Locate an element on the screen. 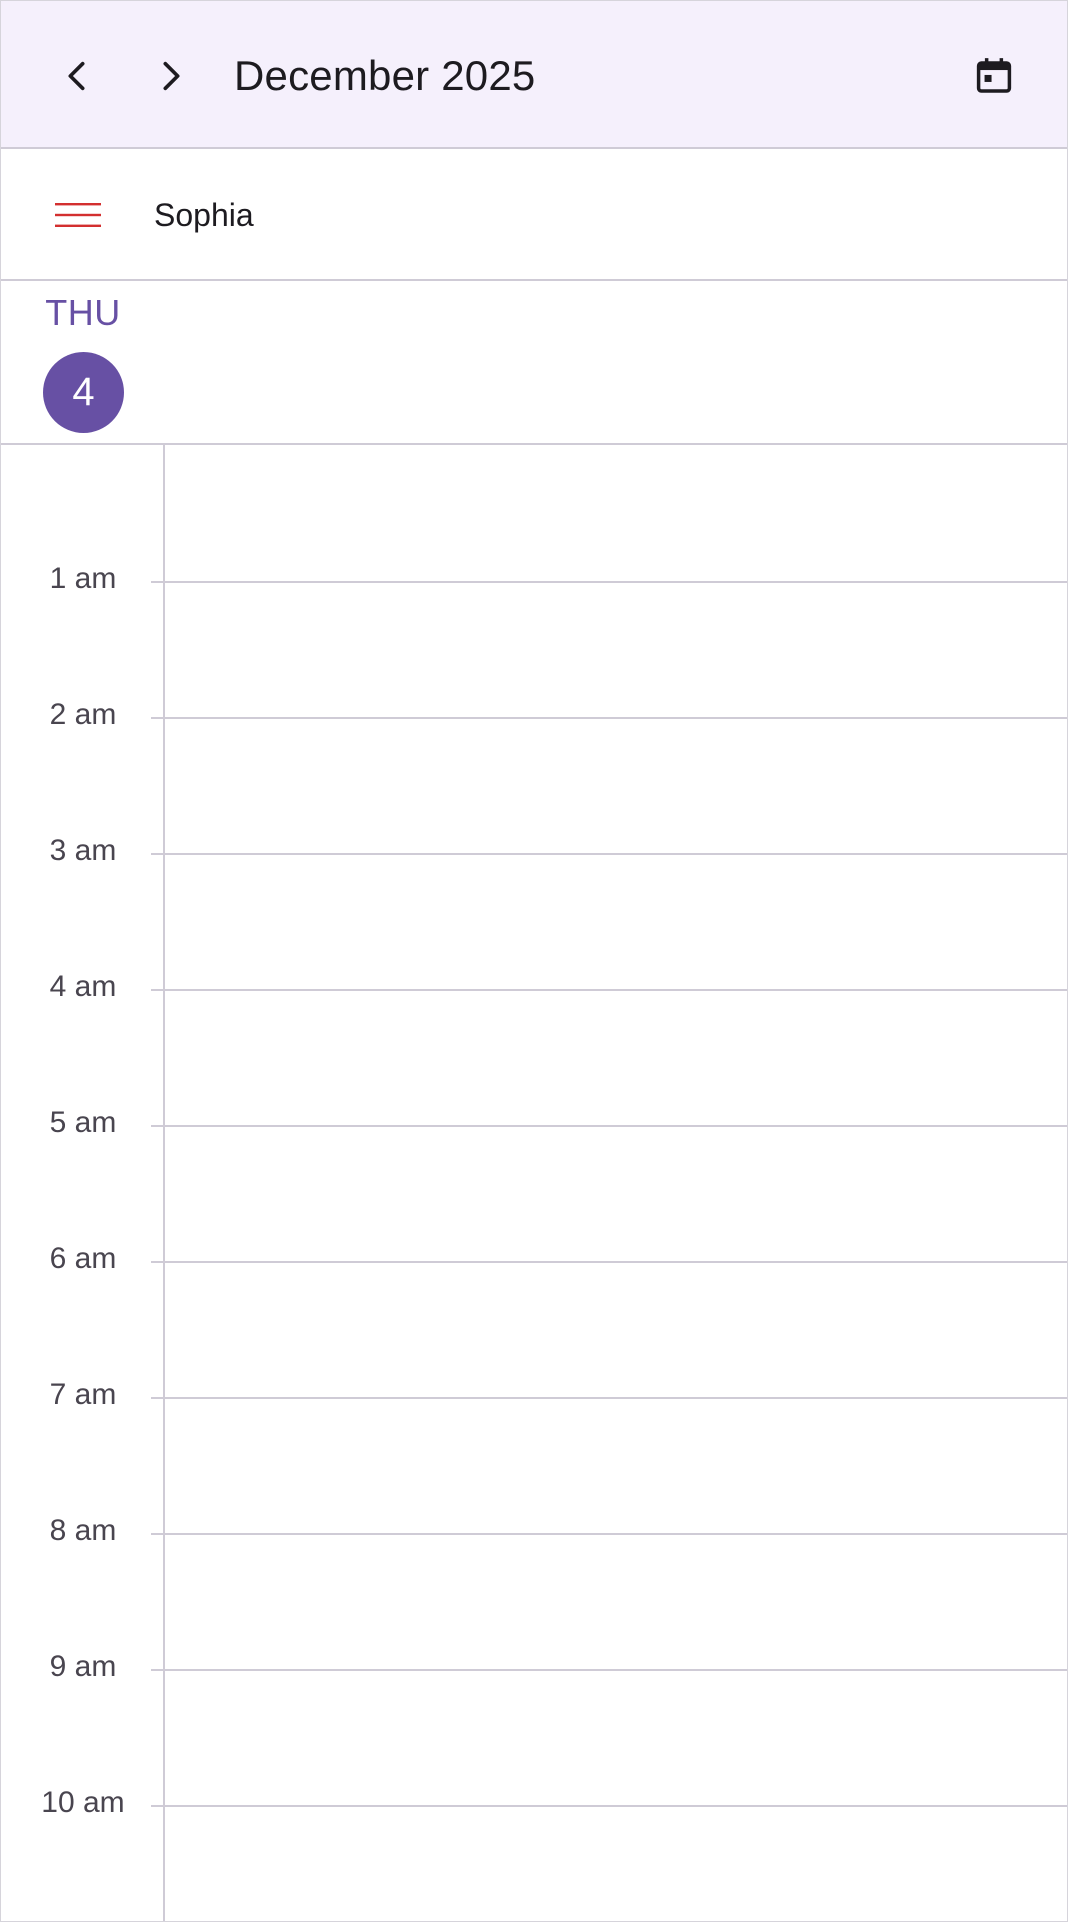 The image size is (1068, 1922). day-header: THU 4 is located at coordinates (534, 363).